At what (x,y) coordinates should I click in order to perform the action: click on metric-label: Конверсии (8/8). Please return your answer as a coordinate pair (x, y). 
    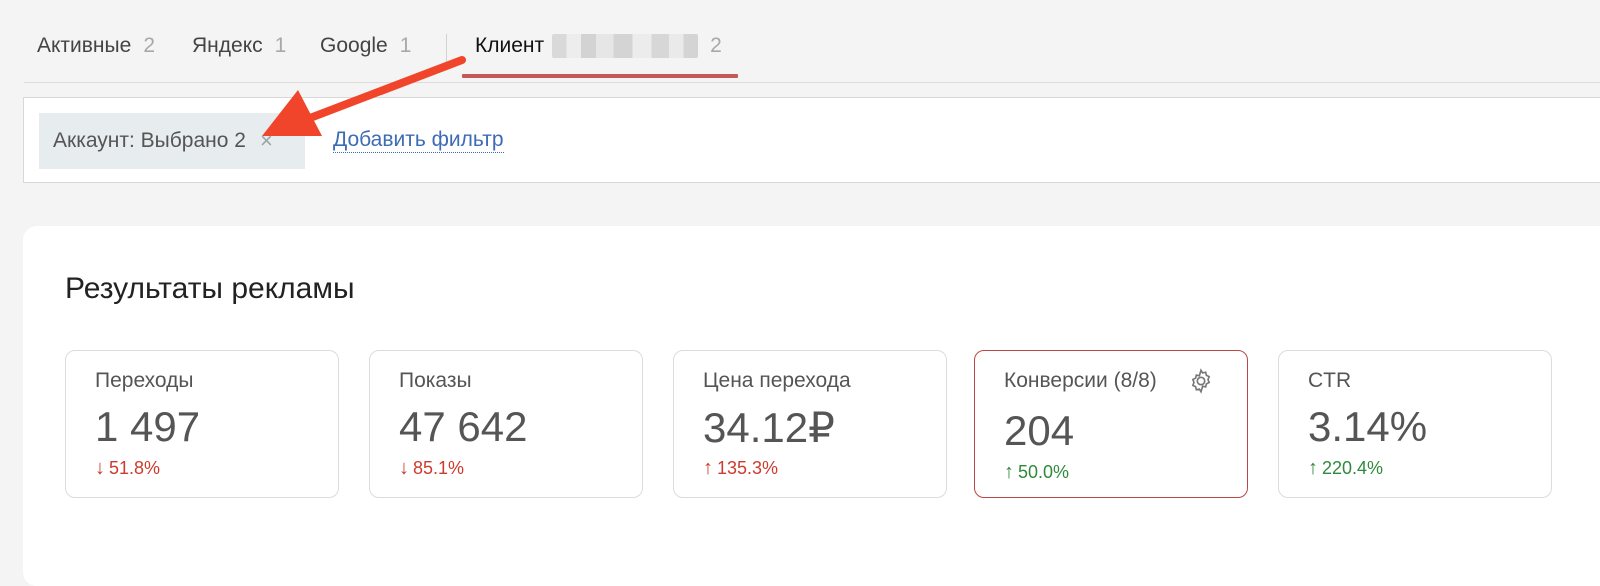
    Looking at the image, I should click on (1080, 380).